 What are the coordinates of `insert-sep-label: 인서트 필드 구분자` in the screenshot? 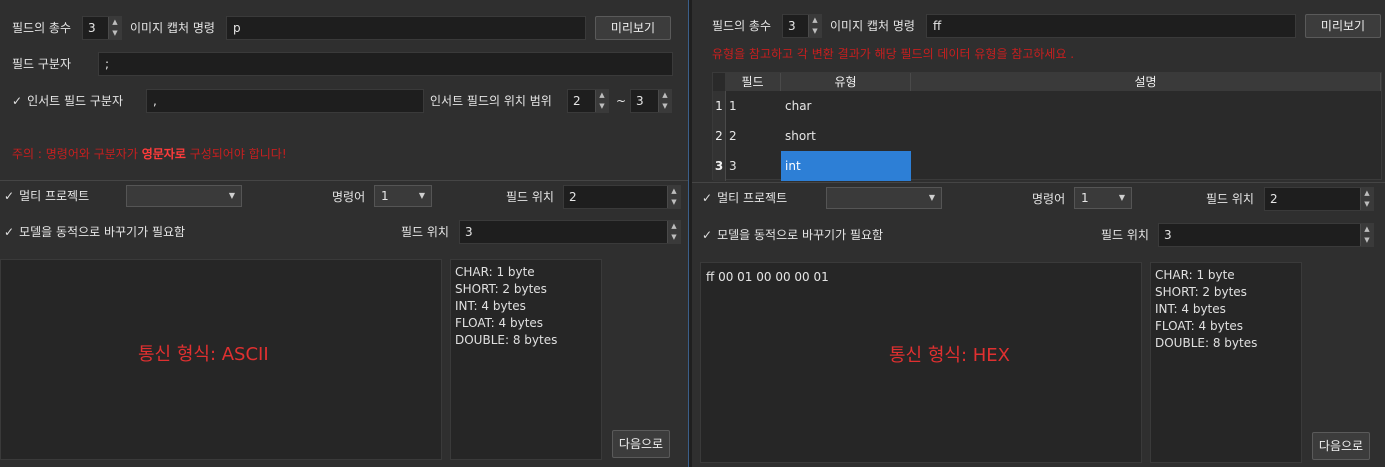 It's located at (75, 101).